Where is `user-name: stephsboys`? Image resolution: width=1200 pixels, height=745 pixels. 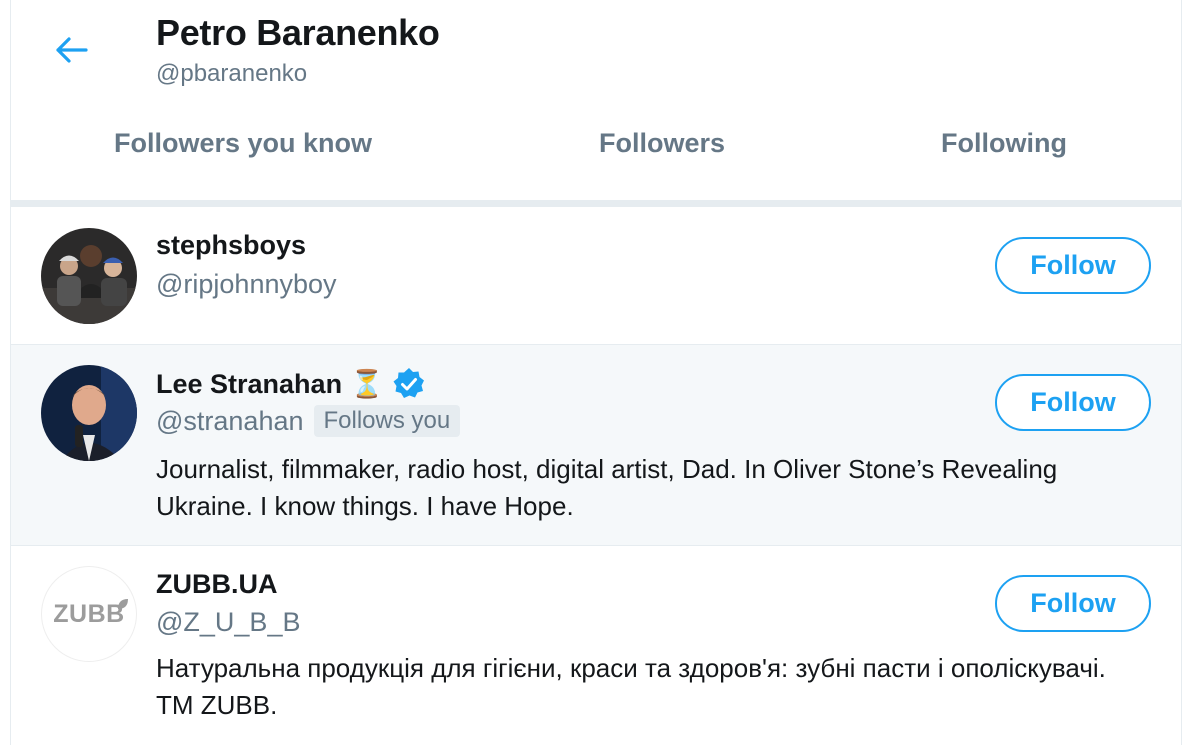 user-name: stephsboys is located at coordinates (231, 245).